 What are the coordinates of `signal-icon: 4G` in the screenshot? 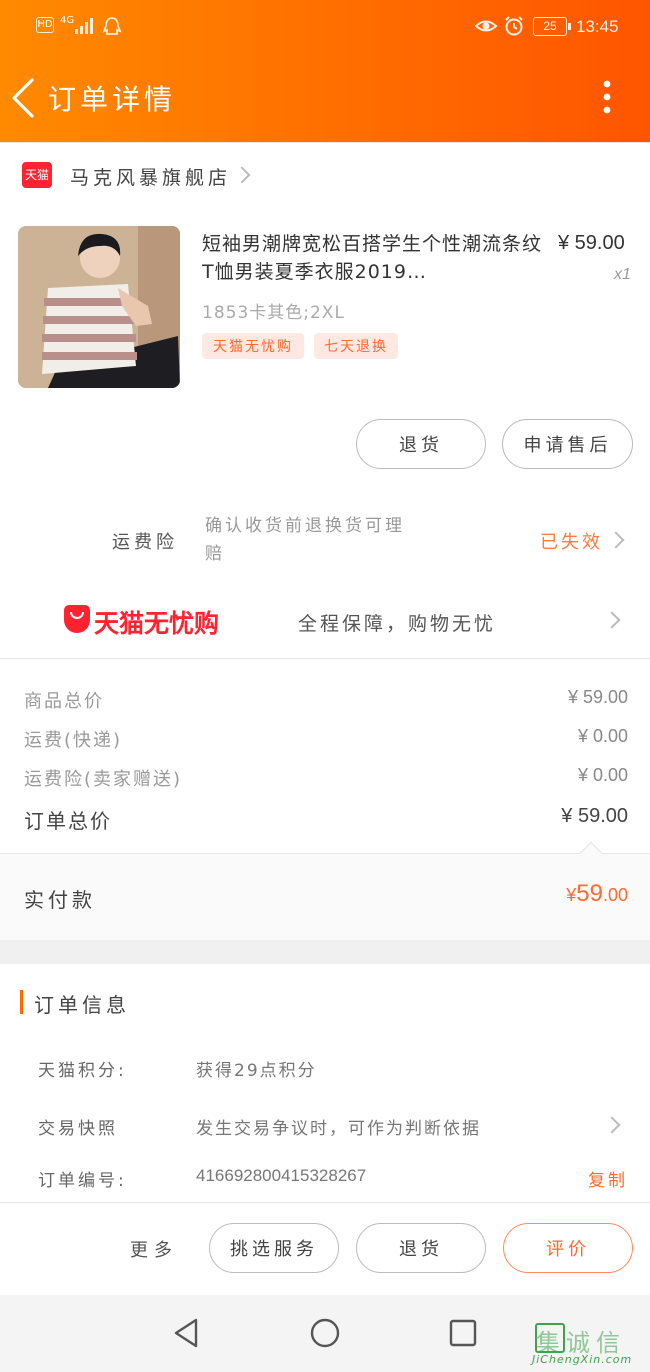 It's located at (78, 26).